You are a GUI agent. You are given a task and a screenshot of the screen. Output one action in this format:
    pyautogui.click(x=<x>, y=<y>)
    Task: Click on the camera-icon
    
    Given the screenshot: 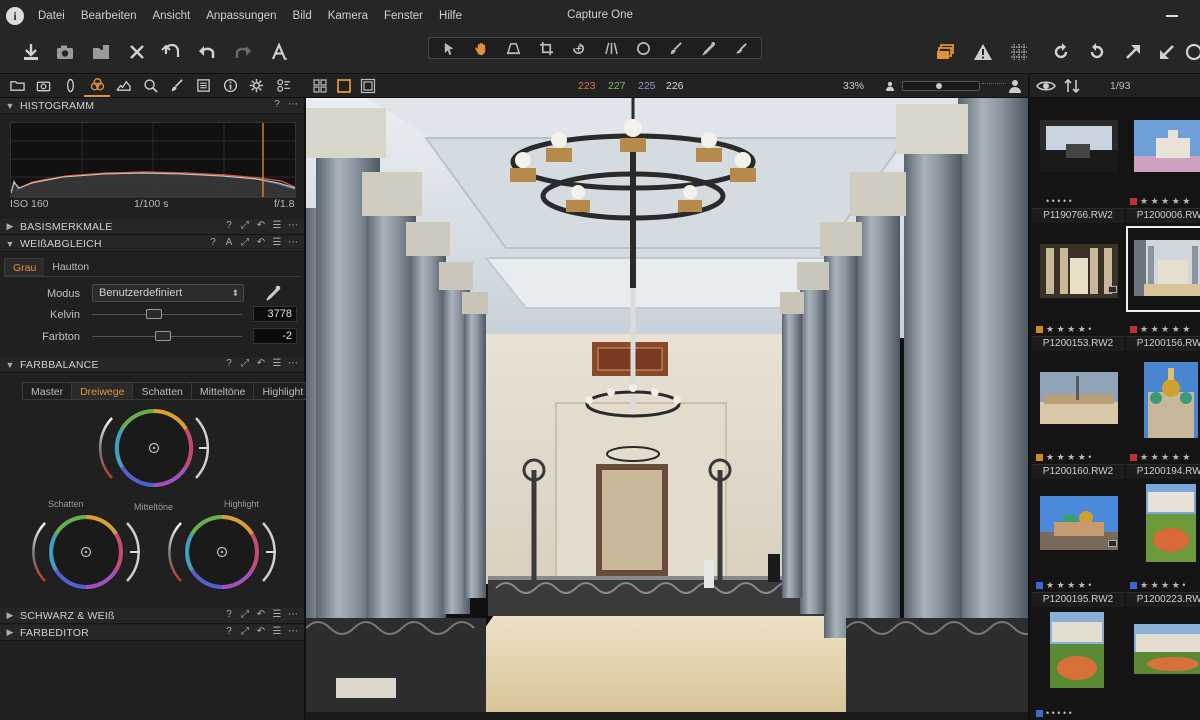 What is the action you would take?
    pyautogui.click(x=65, y=52)
    